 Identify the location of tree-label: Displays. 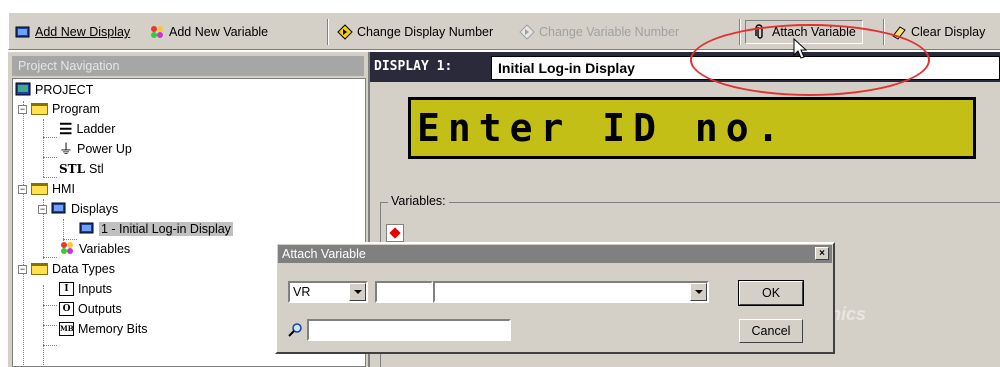
(95, 209).